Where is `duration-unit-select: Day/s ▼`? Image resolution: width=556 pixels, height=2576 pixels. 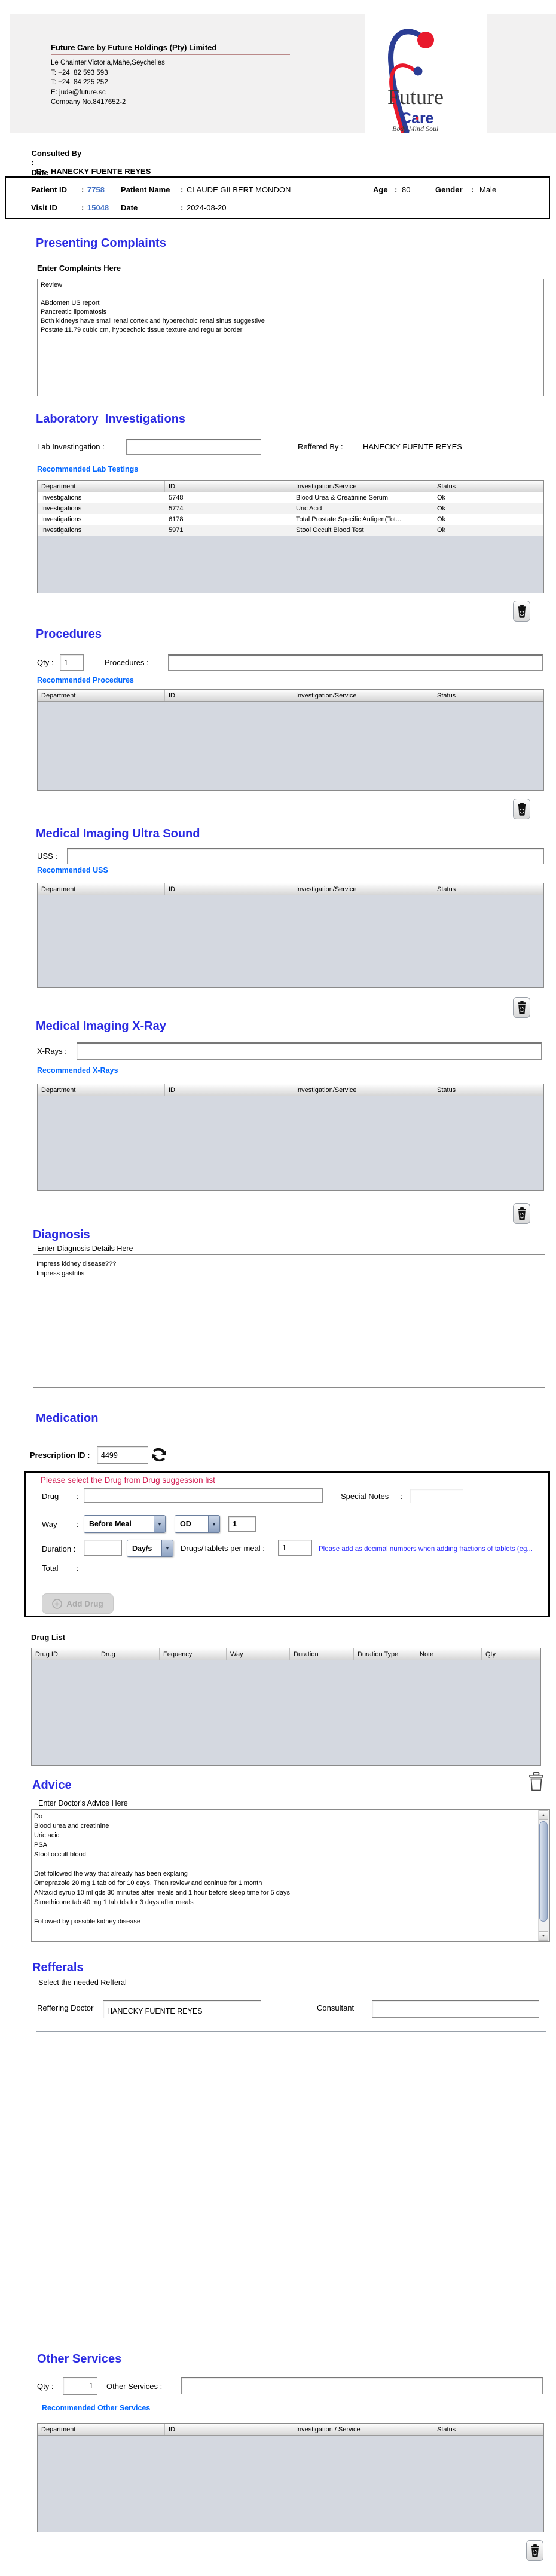 duration-unit-select: Day/s ▼ is located at coordinates (150, 1548).